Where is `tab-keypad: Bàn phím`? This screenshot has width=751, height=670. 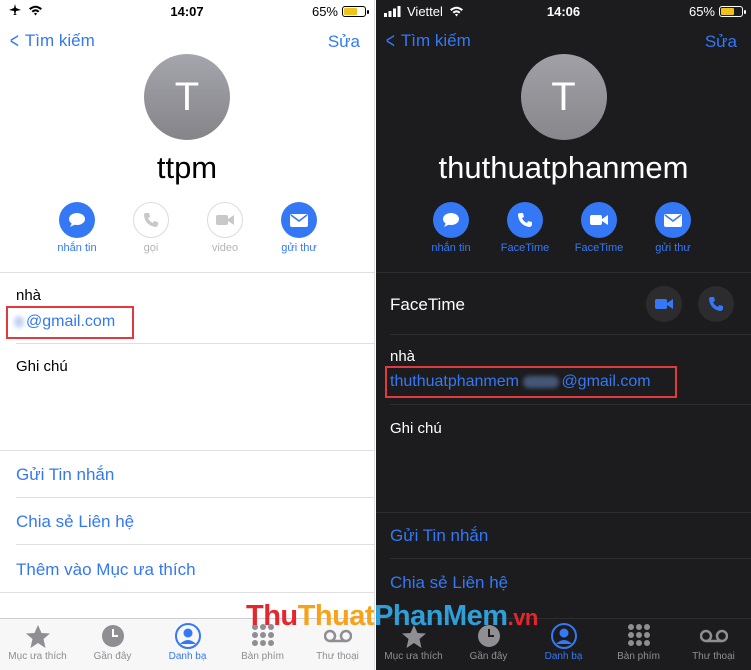 tab-keypad: Bàn phím is located at coordinates (638, 642).